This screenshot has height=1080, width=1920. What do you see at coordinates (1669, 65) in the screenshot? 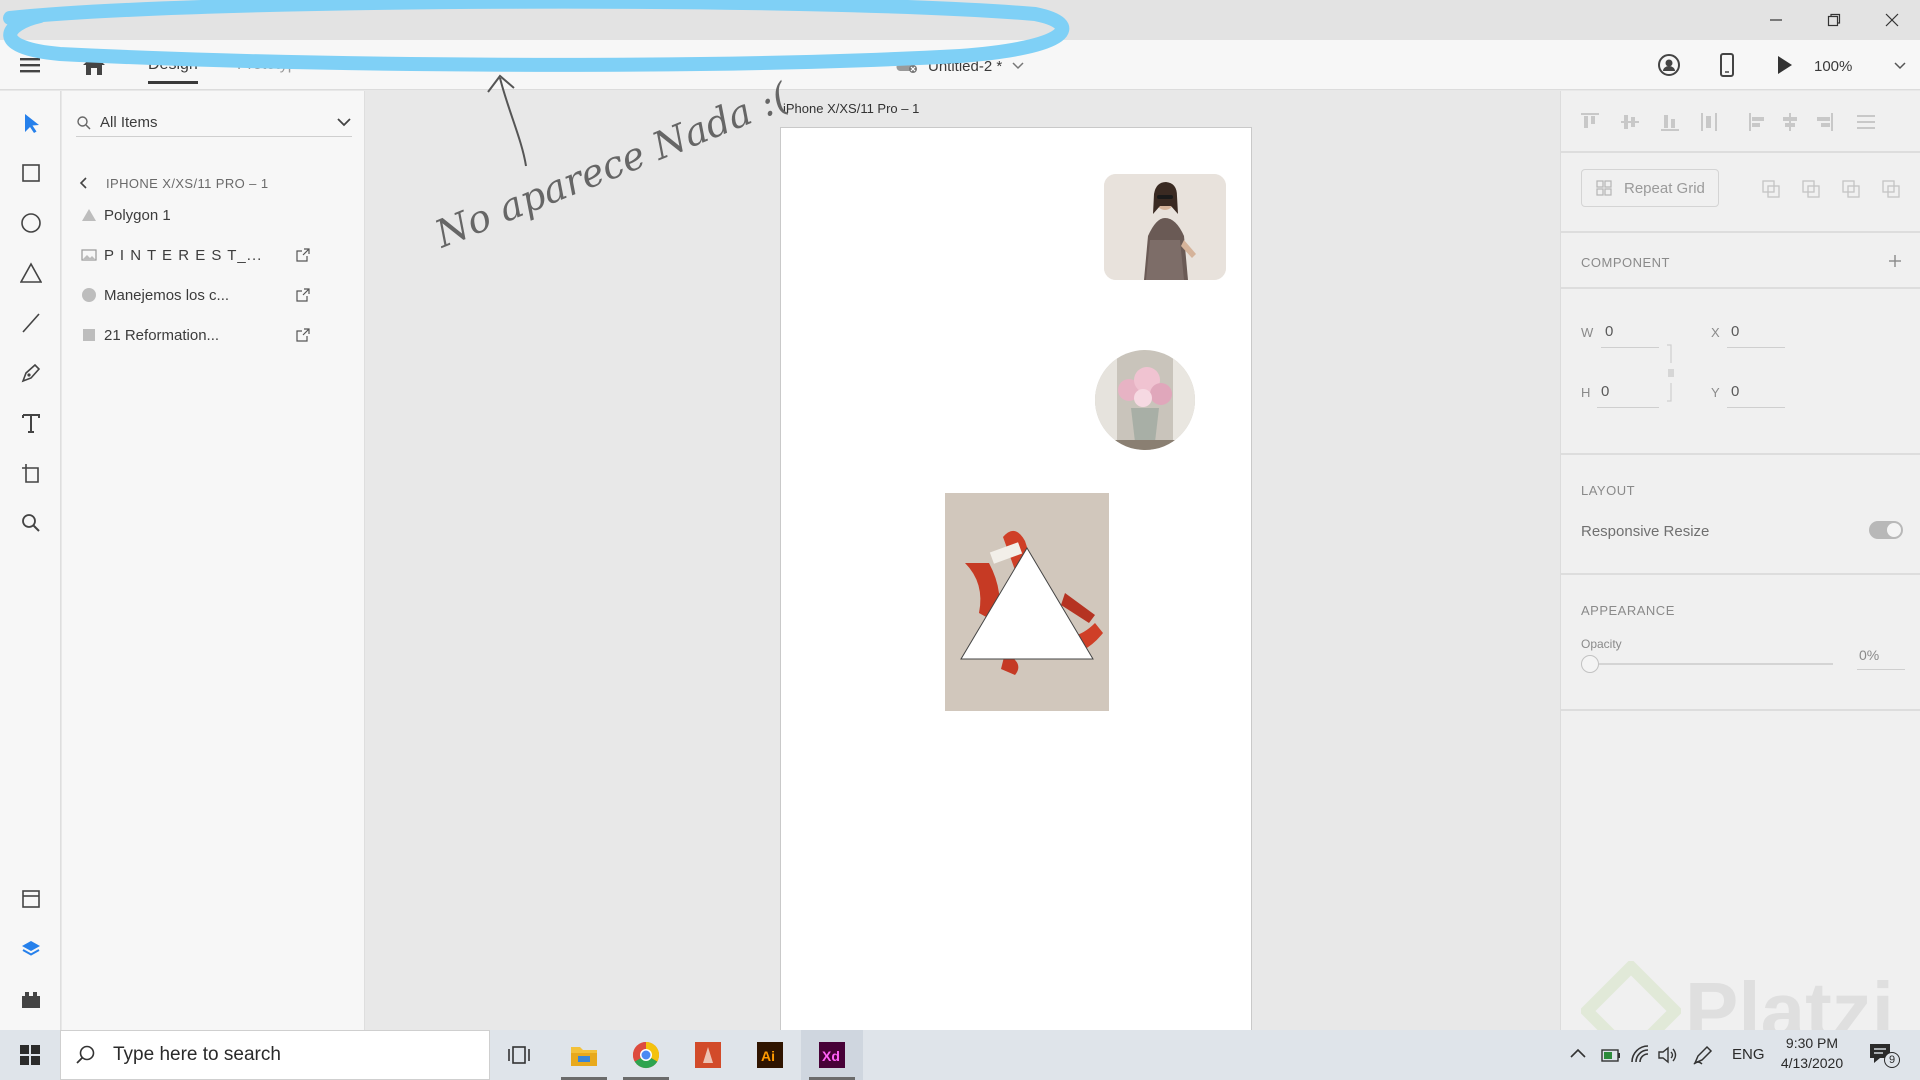
I see `share-profile-button` at bounding box center [1669, 65].